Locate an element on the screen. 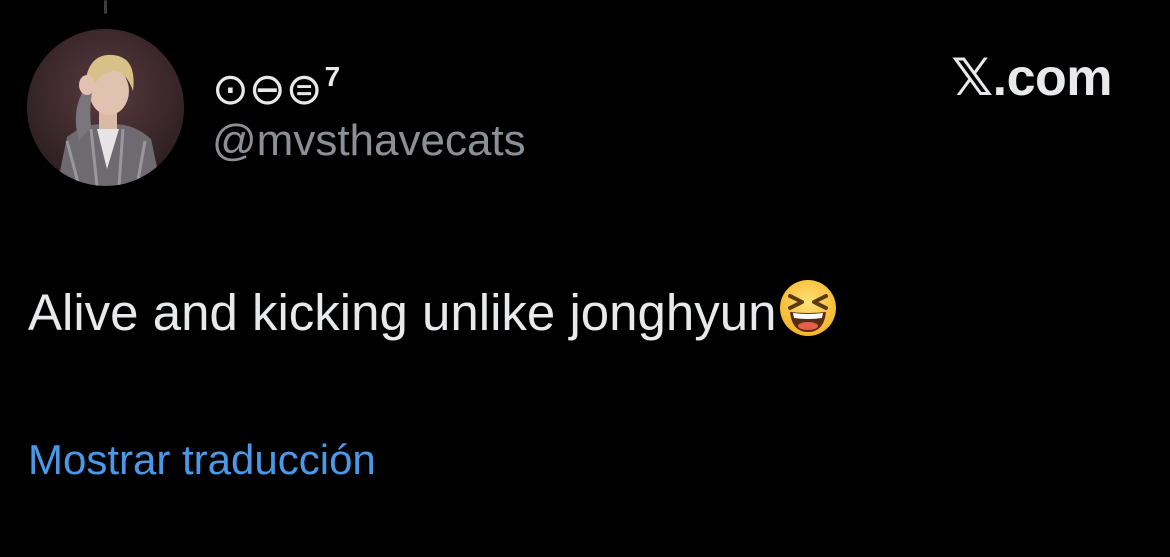  tweet-text: Alive and kicking unlike jonghyun is located at coordinates (433, 316).